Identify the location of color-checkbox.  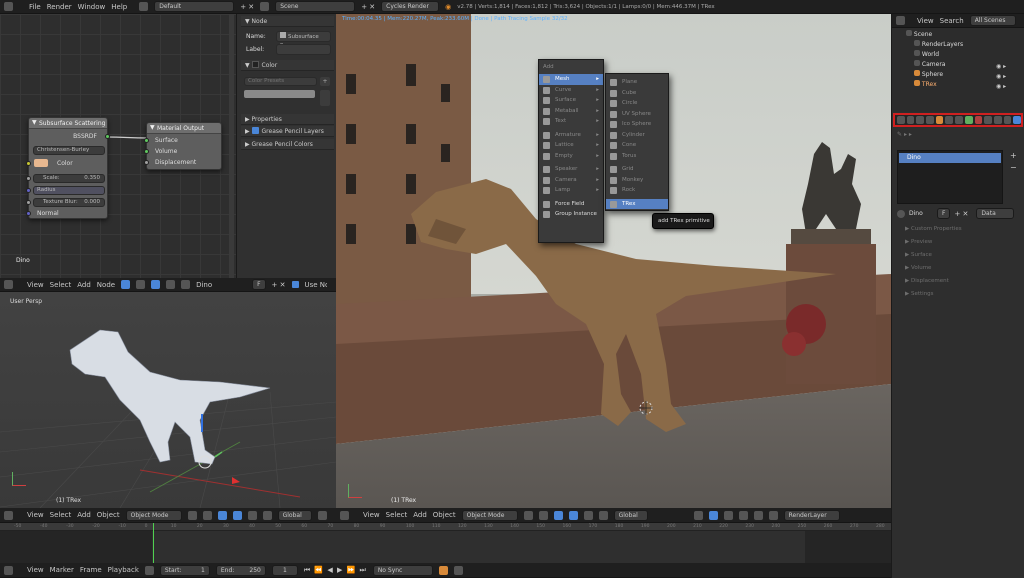
(255, 64).